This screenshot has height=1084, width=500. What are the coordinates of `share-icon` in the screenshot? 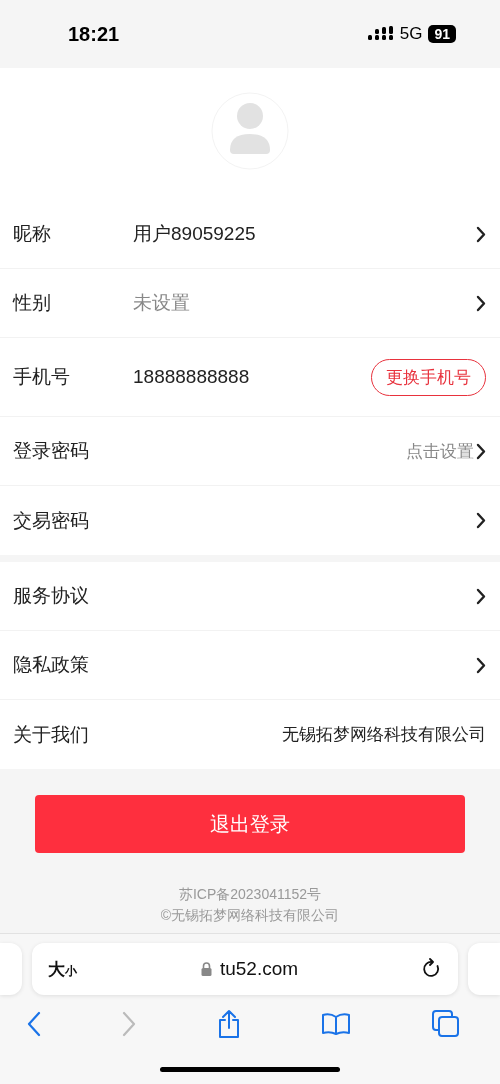 It's located at (228, 1024).